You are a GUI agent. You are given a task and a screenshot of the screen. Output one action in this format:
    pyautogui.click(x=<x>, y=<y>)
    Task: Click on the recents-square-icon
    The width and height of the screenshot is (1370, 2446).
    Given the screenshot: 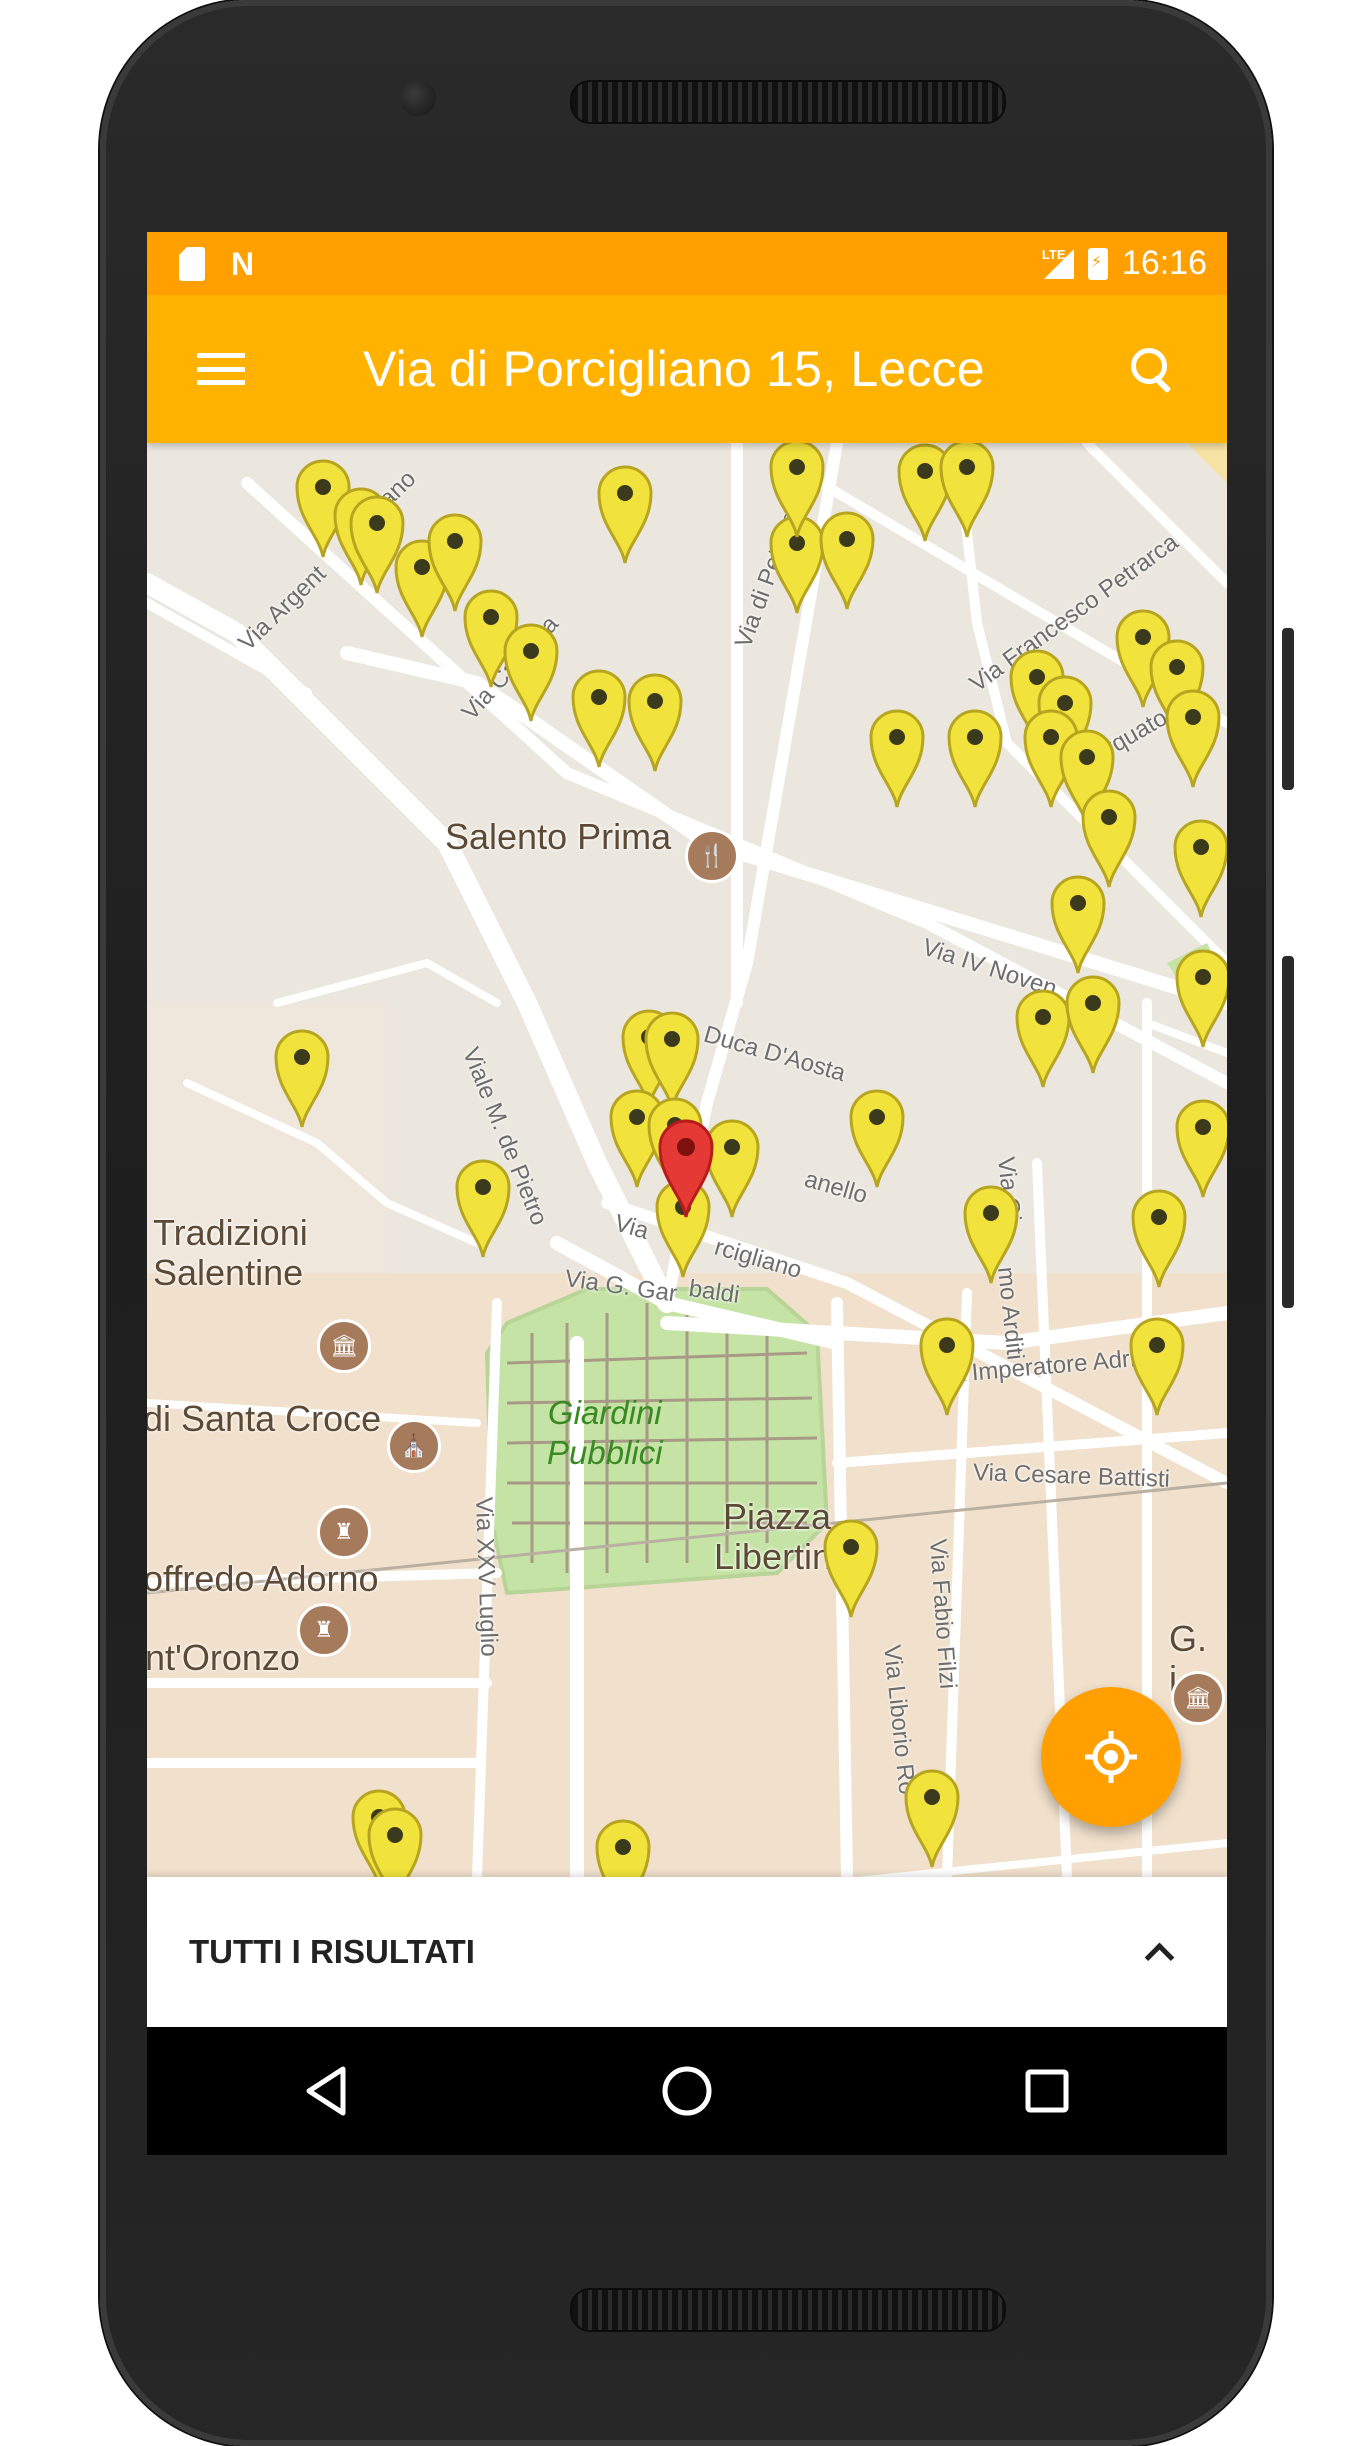 What is the action you would take?
    pyautogui.click(x=1047, y=2091)
    